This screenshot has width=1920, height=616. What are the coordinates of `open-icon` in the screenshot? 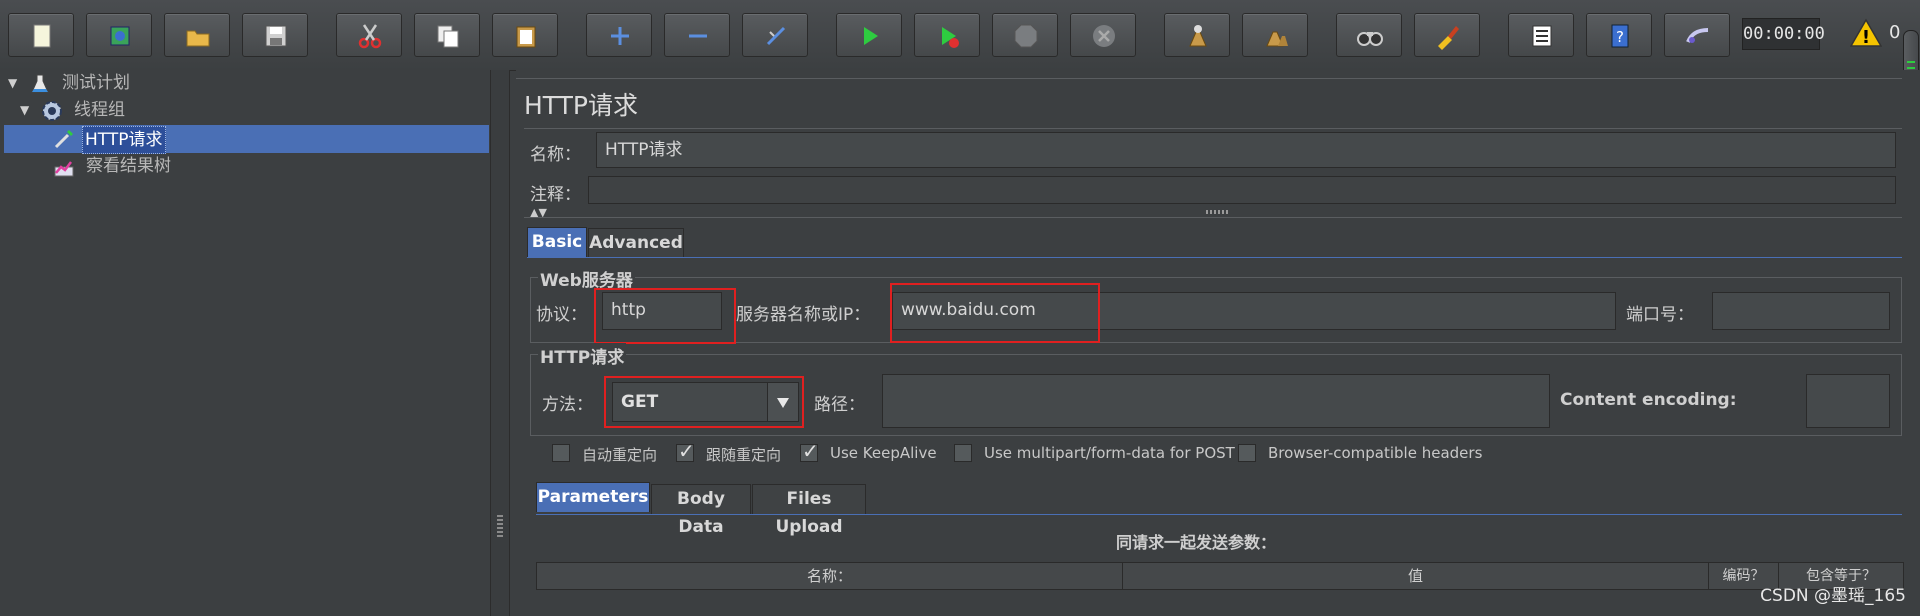 It's located at (198, 38).